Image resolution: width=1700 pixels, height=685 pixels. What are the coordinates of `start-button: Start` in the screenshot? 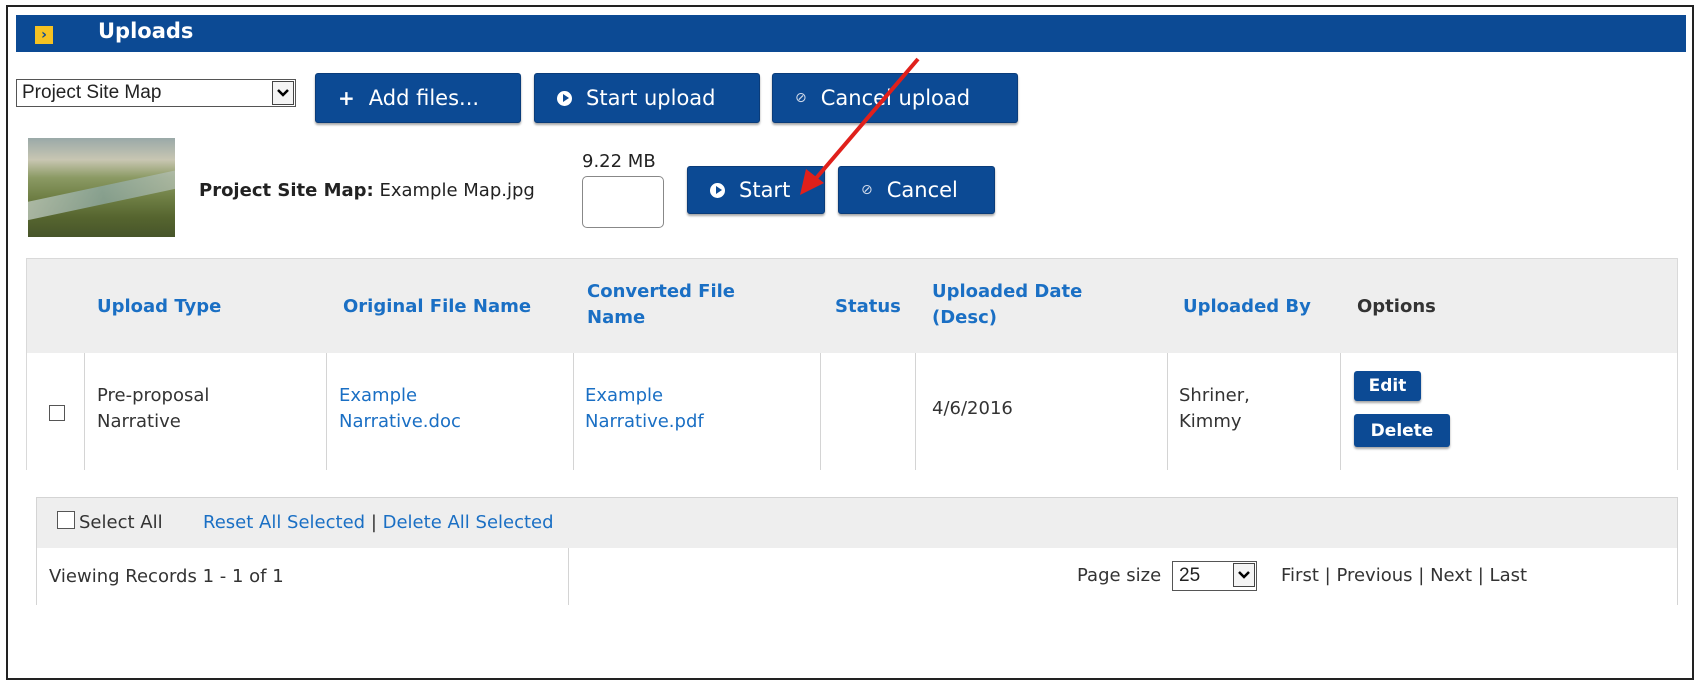 It's located at (756, 190).